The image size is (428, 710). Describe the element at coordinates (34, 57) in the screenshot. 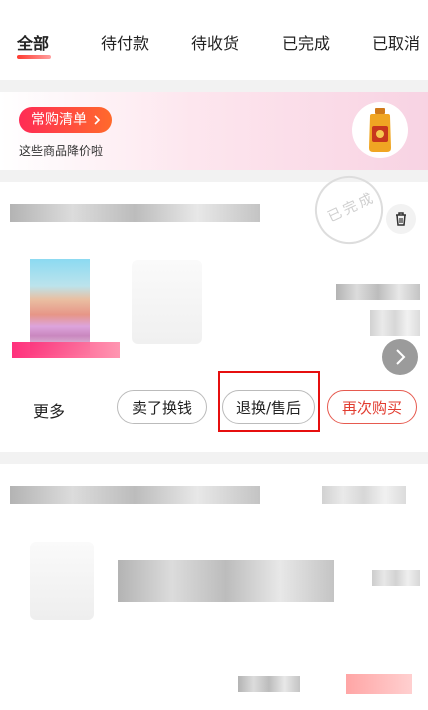

I see `active-tab-indicator` at that location.